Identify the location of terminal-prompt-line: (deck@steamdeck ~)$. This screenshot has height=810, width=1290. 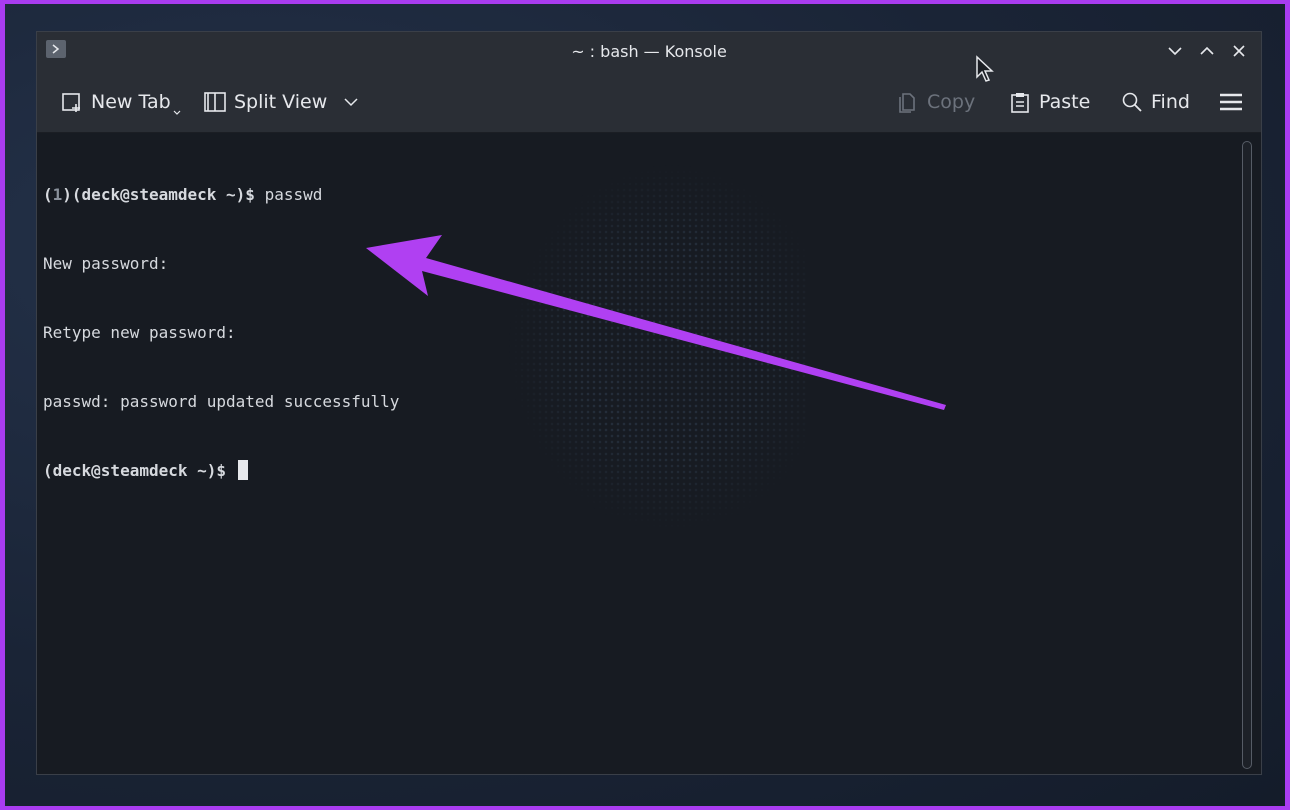
(221, 470).